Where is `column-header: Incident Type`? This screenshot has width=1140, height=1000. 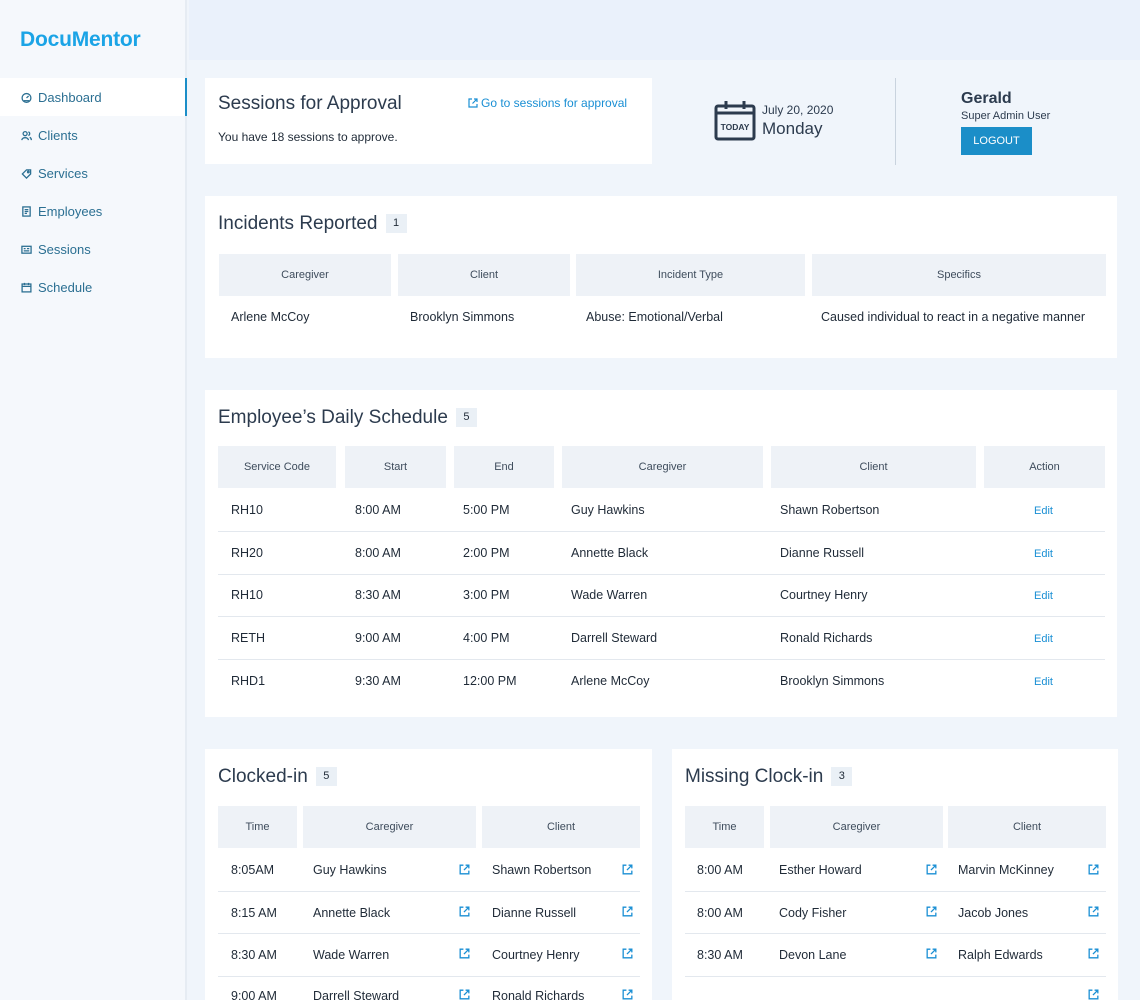 column-header: Incident Type is located at coordinates (690, 275).